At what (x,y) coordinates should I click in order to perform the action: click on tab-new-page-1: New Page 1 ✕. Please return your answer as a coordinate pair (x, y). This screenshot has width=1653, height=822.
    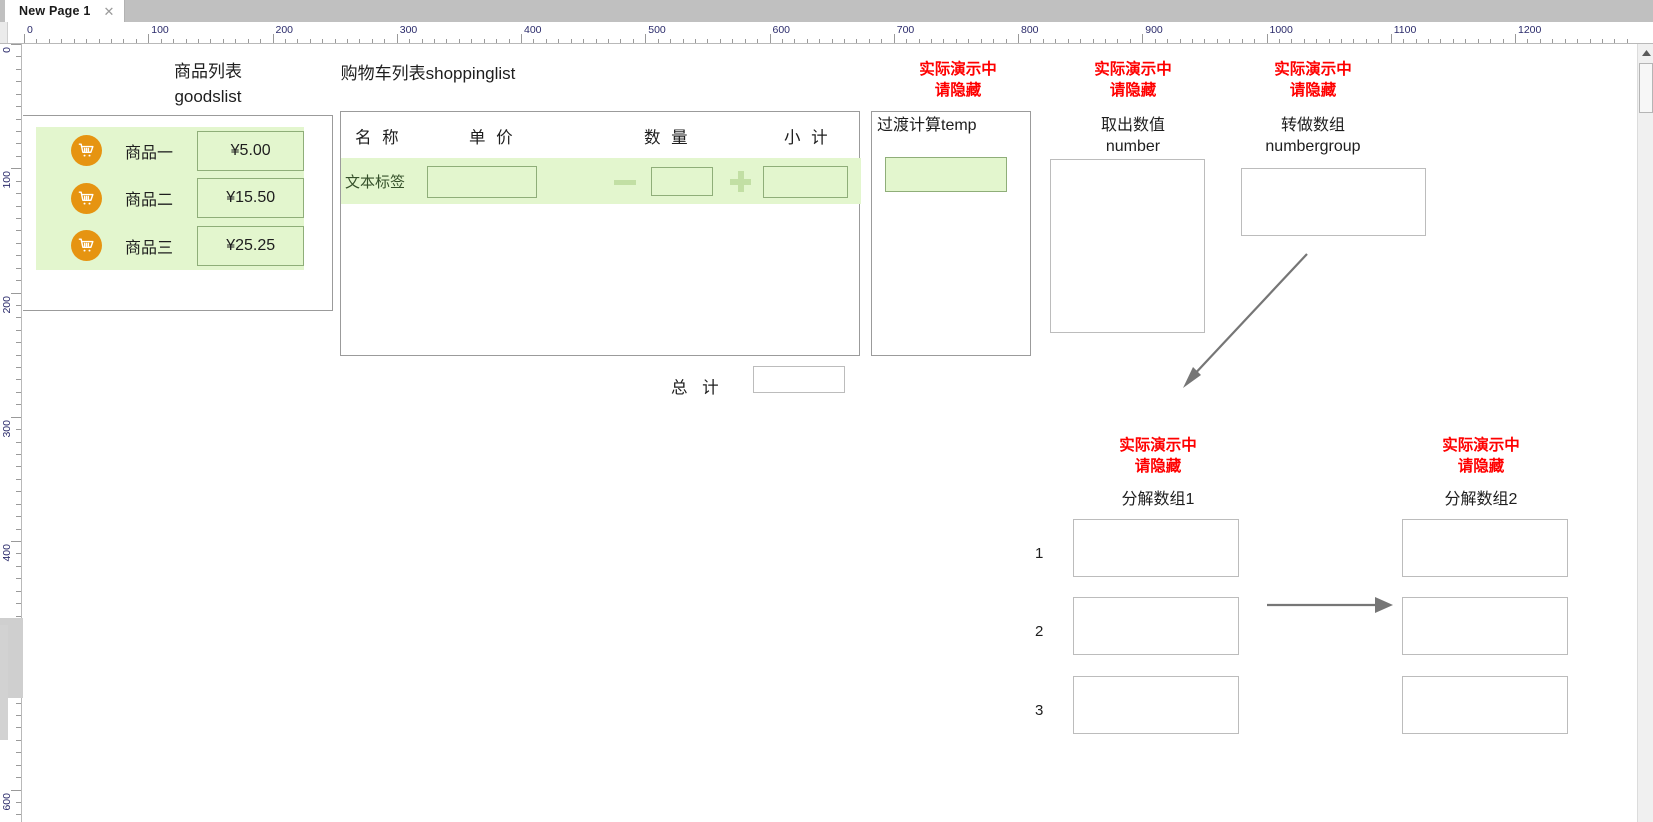
    Looking at the image, I should click on (65, 11).